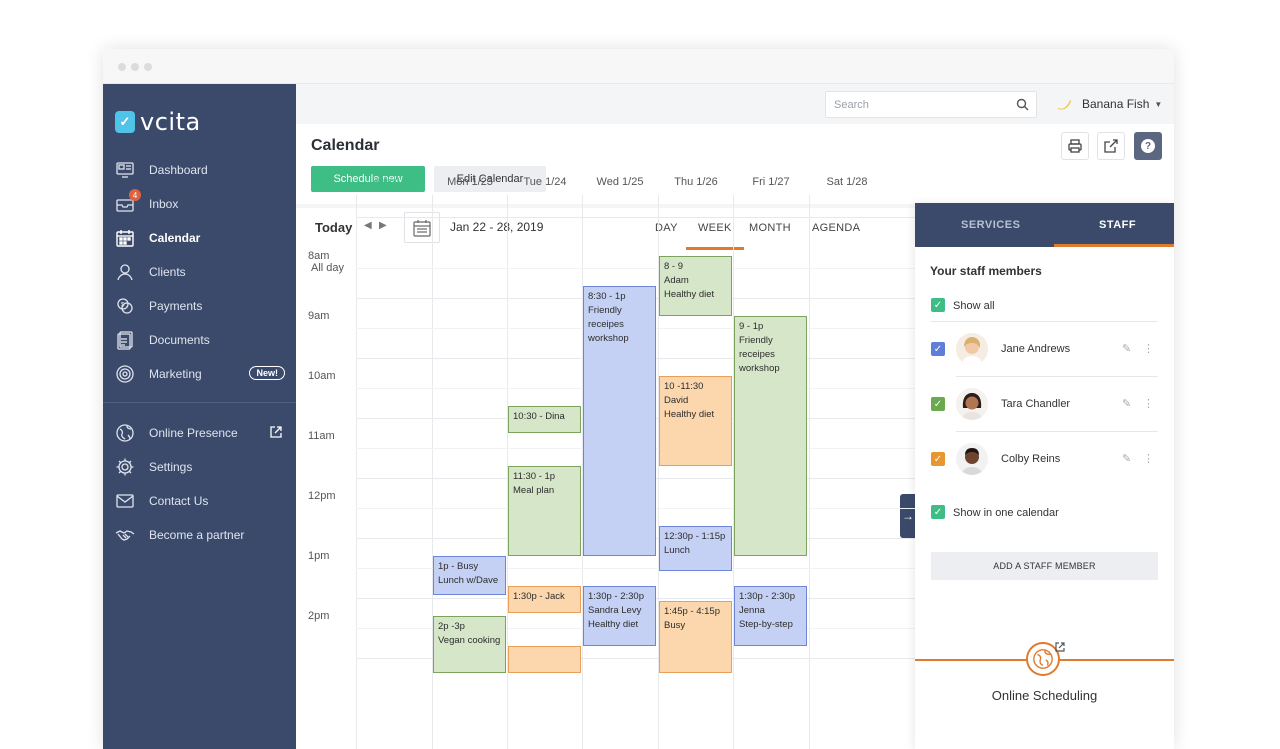  Describe the element at coordinates (1044, 225) in the screenshot. I see `panel-tabs: SERVICES STAFF` at that location.